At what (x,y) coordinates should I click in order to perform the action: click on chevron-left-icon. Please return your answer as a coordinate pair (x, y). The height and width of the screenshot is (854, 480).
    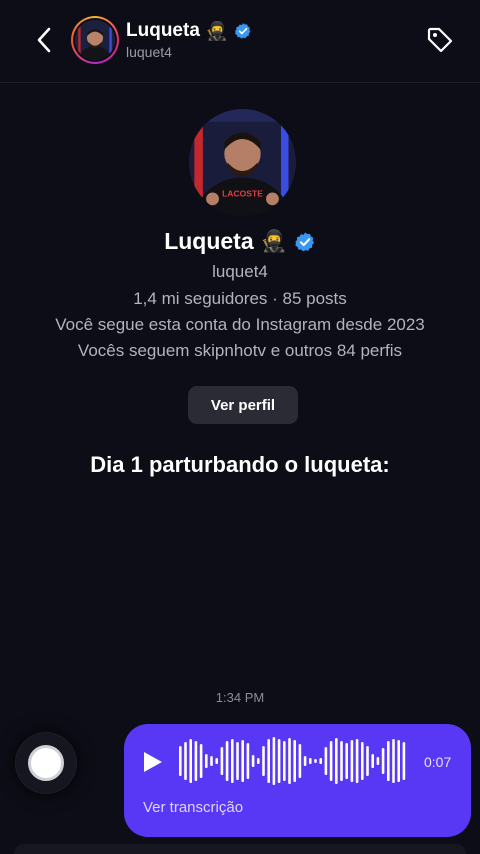
    Looking at the image, I should click on (44, 40).